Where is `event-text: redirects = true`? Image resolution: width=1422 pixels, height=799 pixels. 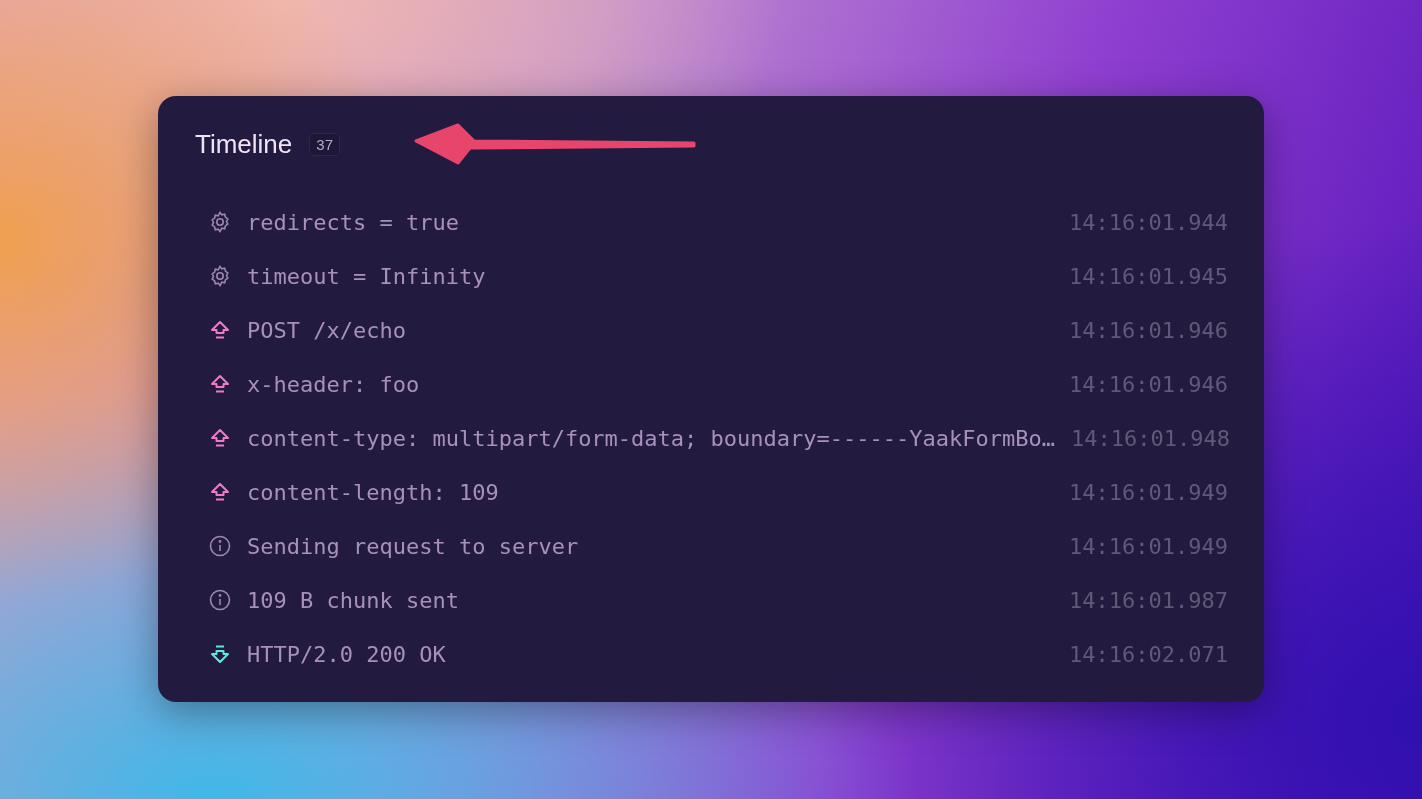 event-text: redirects = true is located at coordinates (353, 222).